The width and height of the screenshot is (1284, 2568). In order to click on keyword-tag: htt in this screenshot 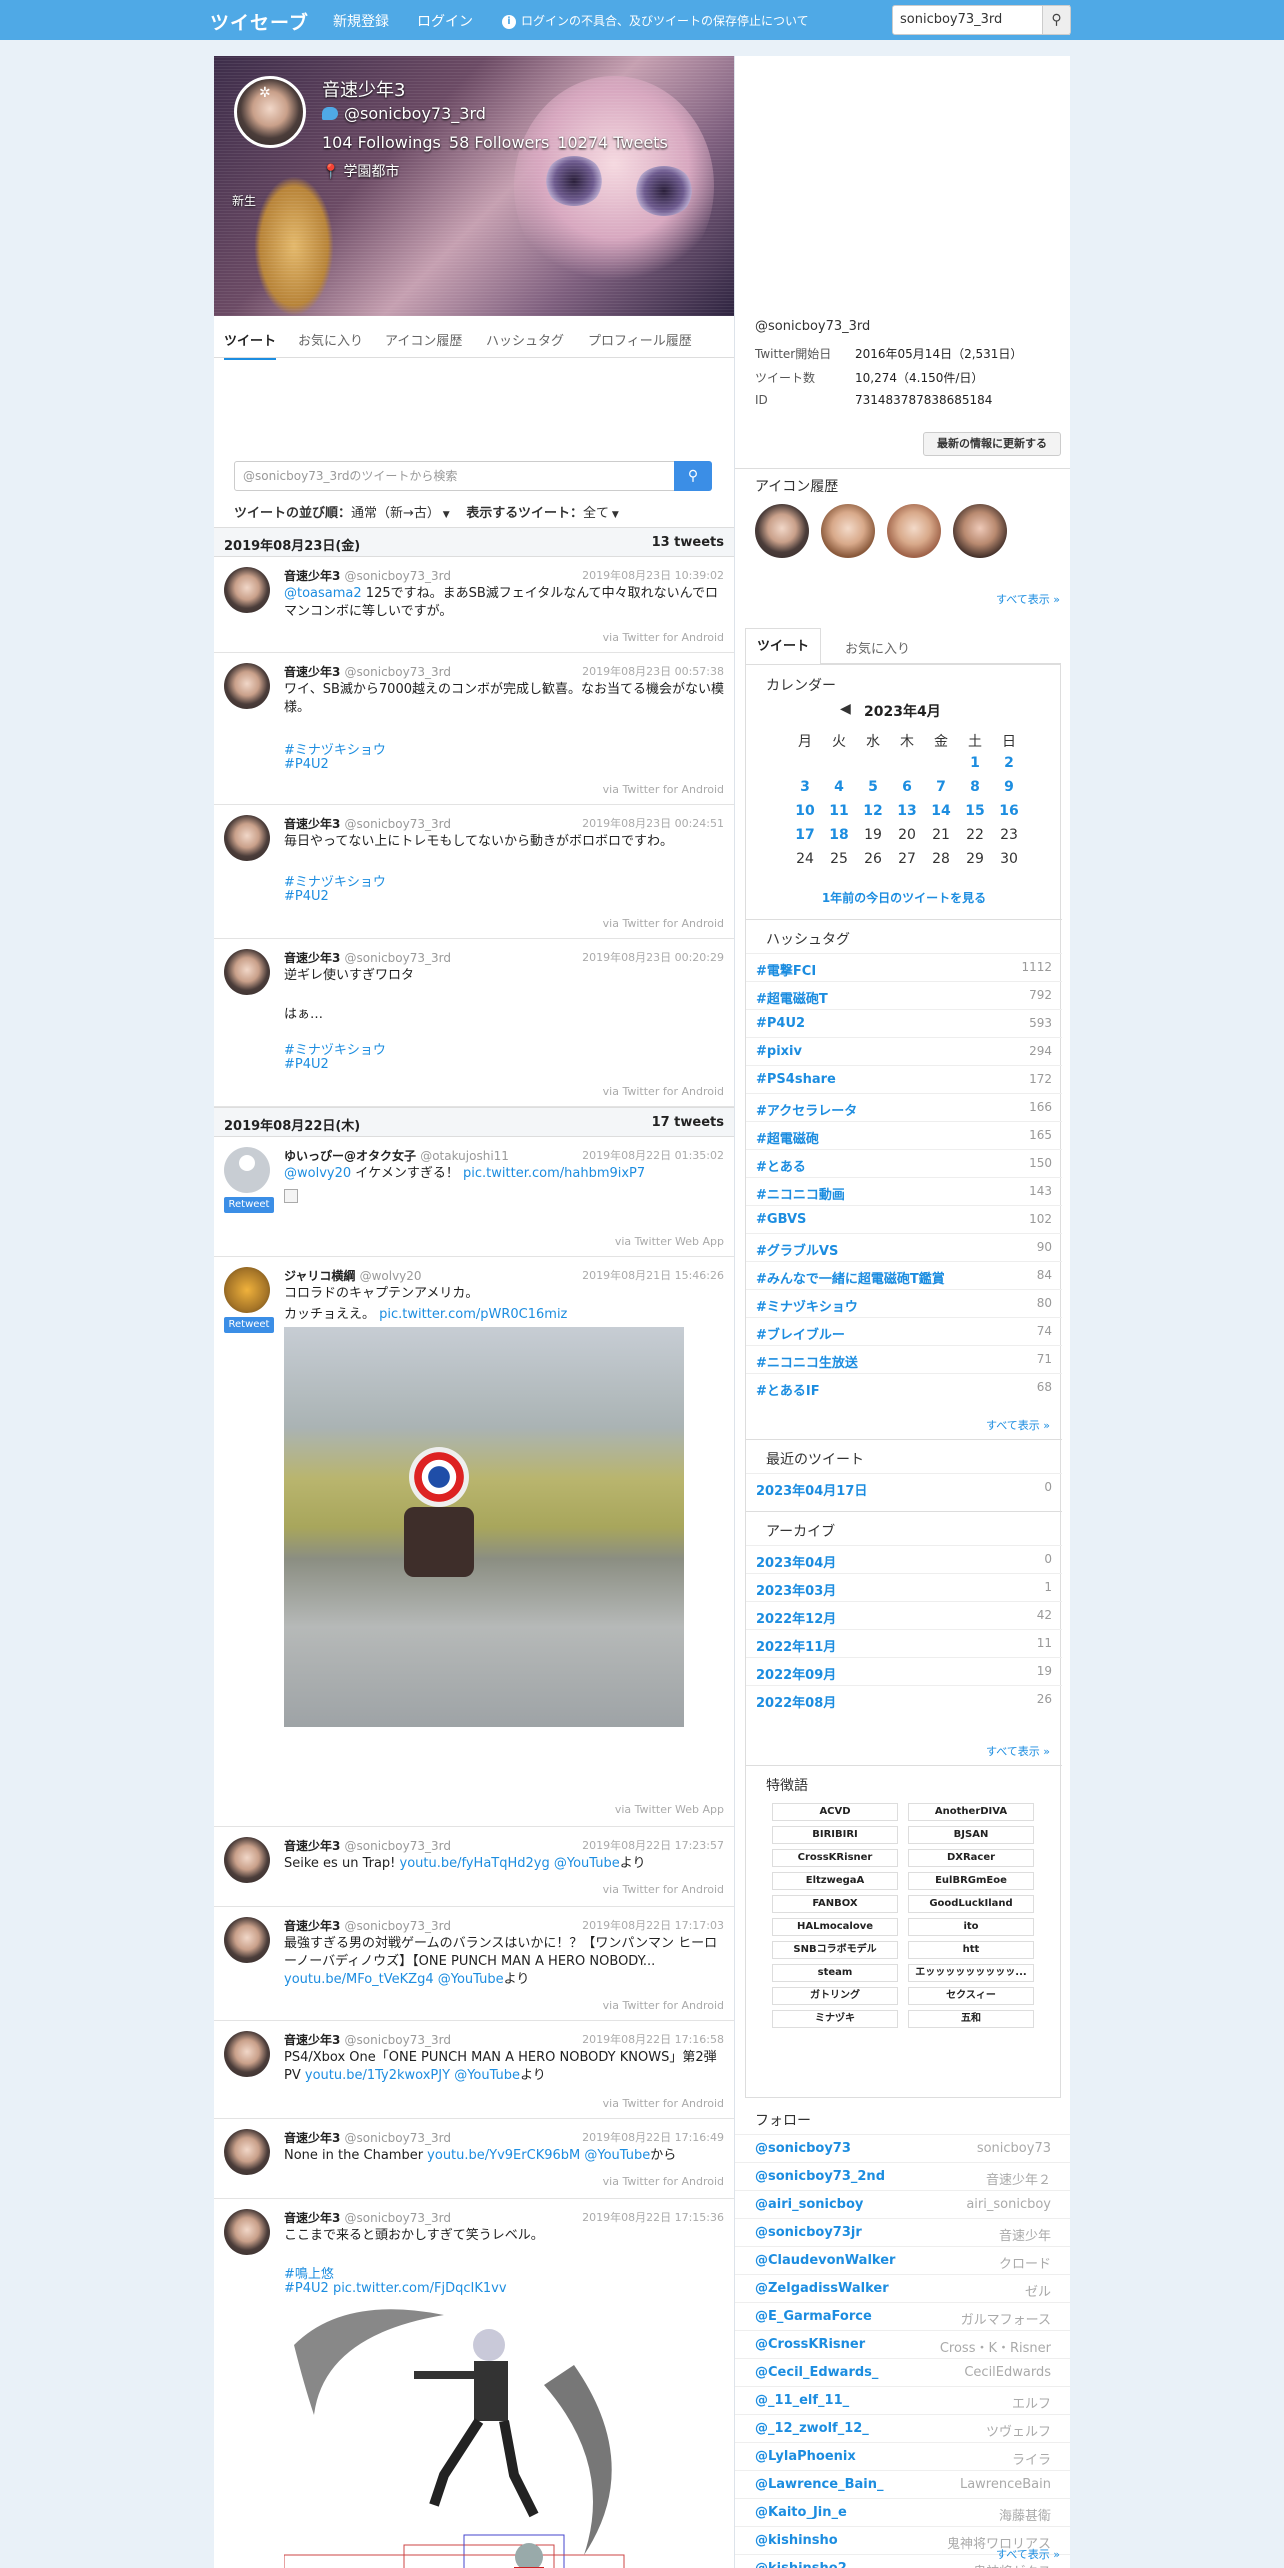, I will do `click(971, 1950)`.